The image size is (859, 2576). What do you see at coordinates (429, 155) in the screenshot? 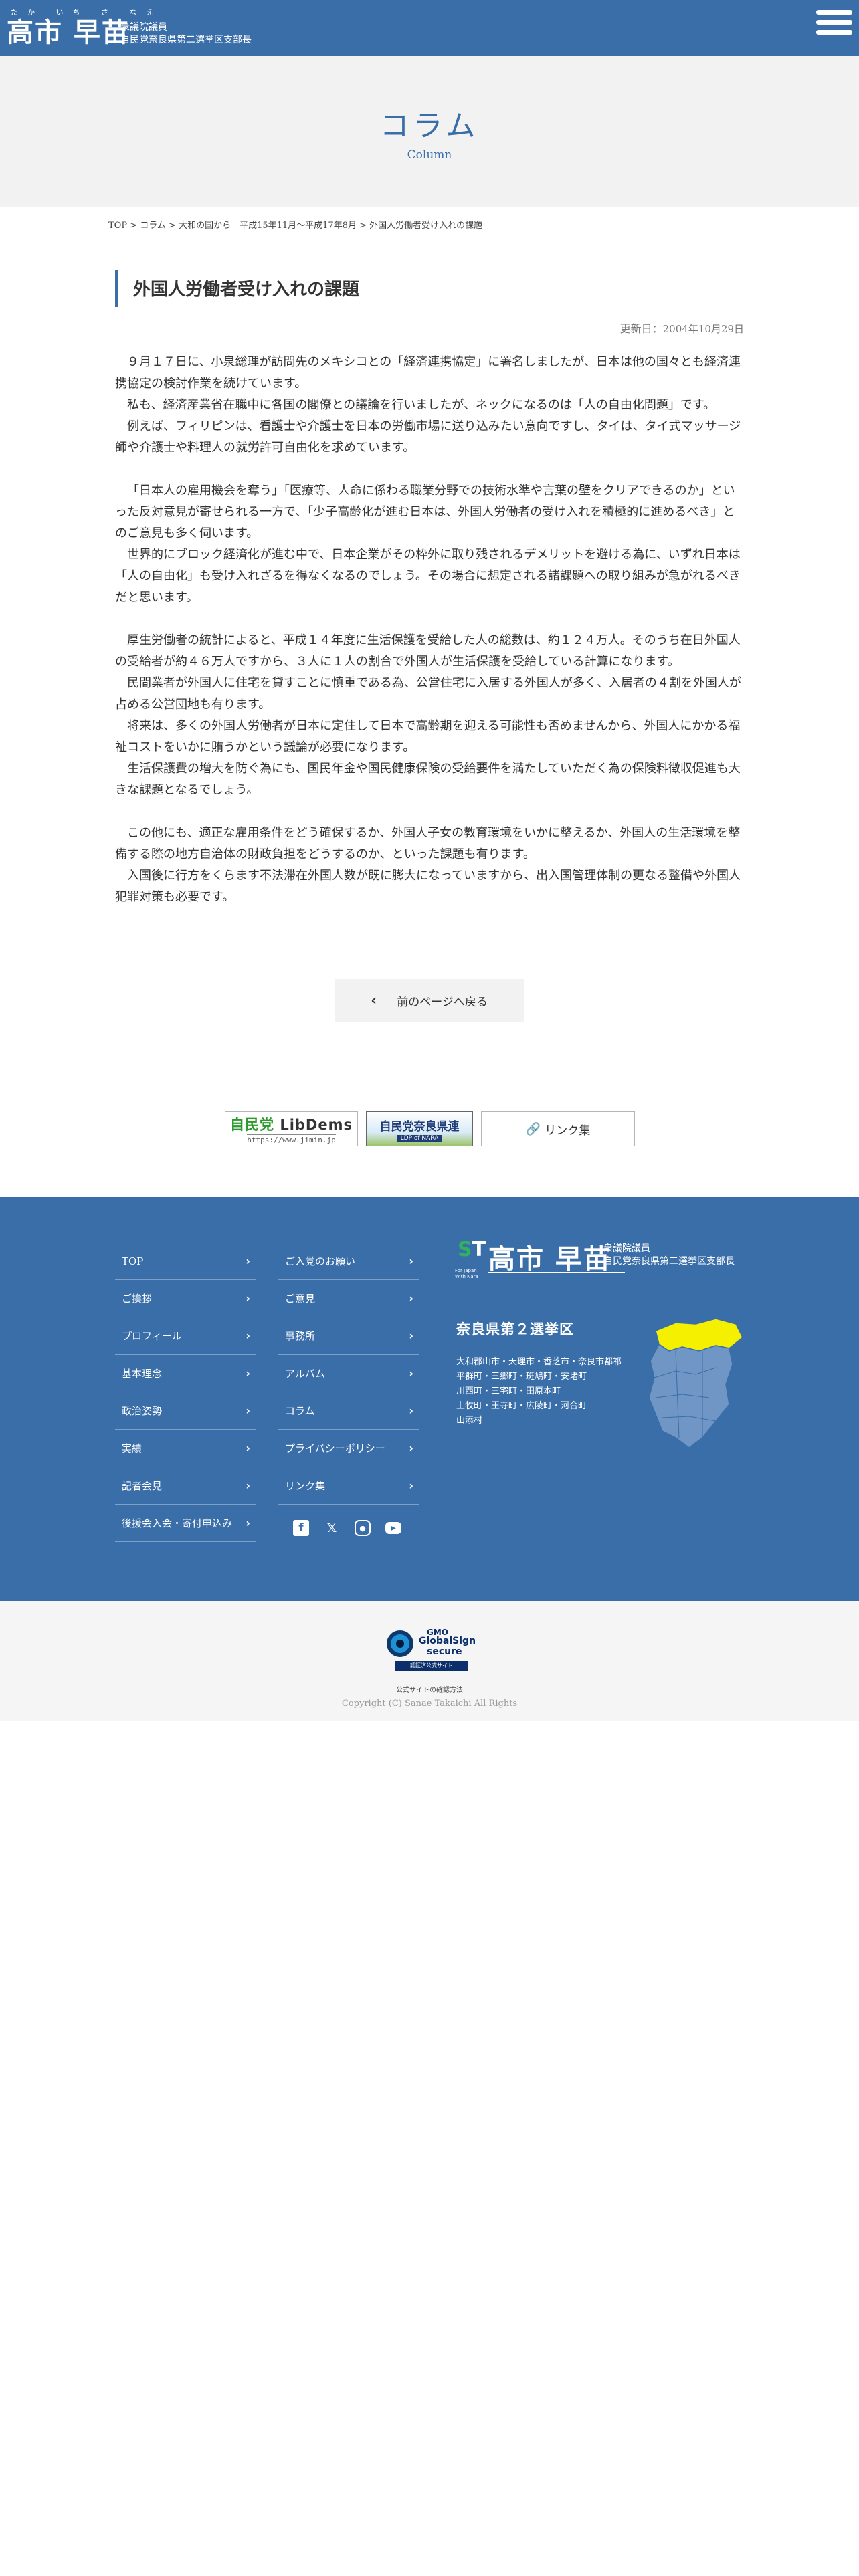
I see `page-subtitle: Column` at bounding box center [429, 155].